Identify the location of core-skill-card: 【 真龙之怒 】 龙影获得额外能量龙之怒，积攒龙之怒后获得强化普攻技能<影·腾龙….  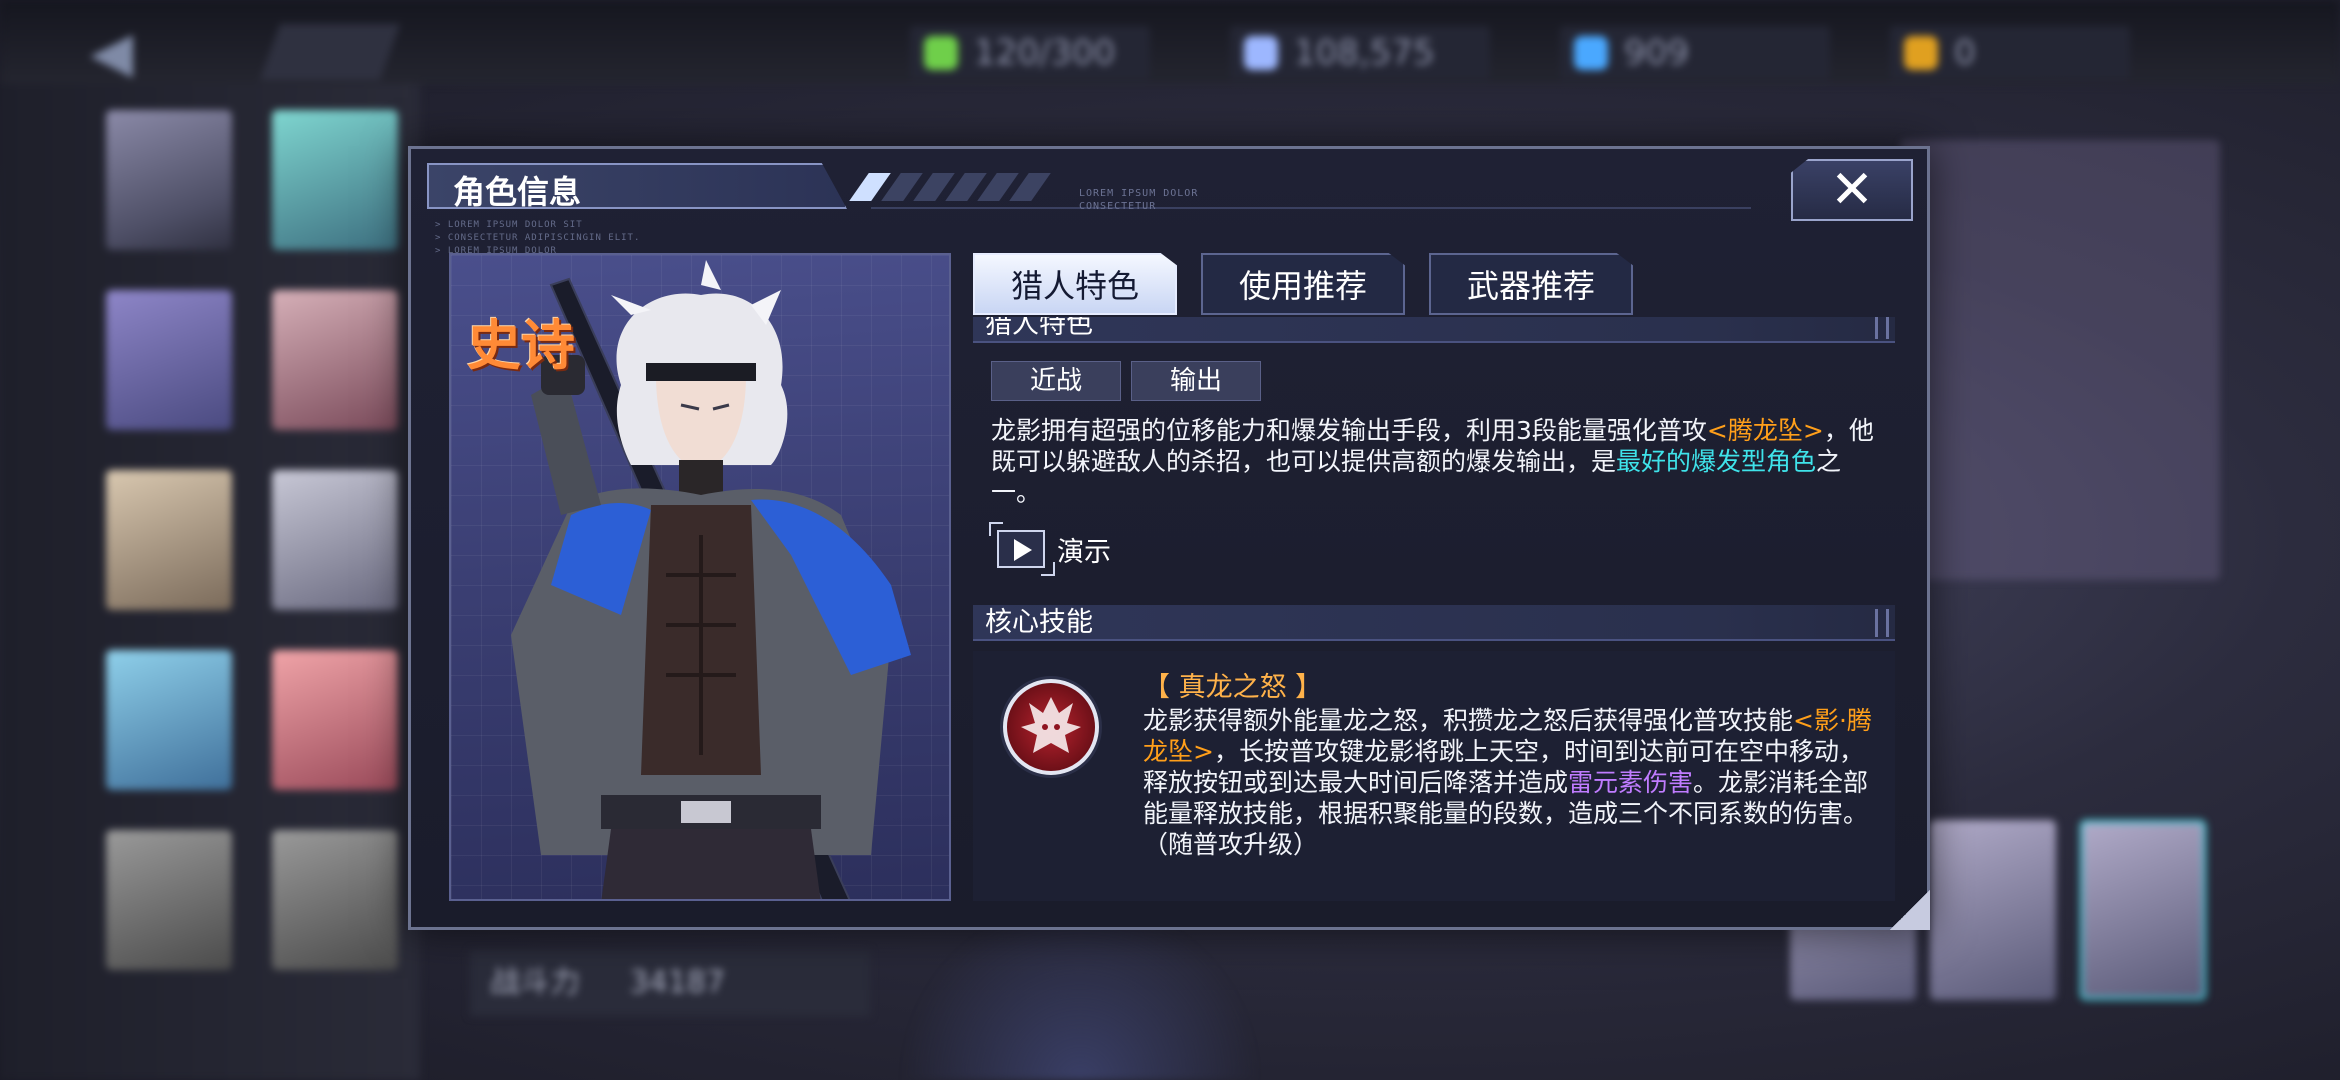
(1434, 776).